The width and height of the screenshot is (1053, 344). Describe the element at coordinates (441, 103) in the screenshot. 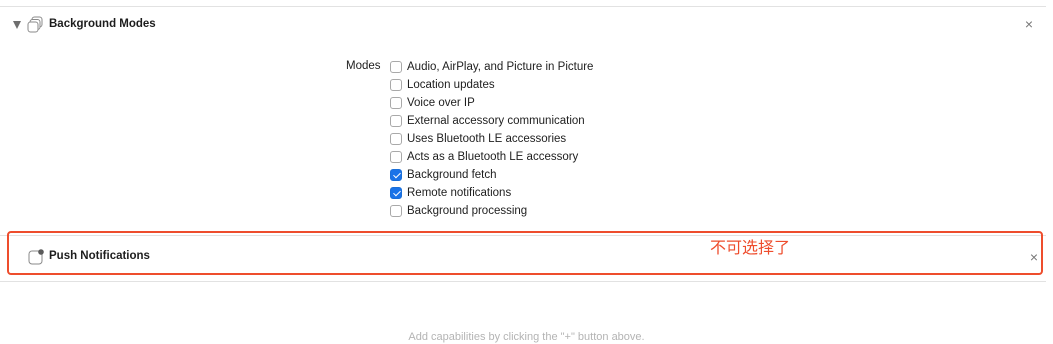

I see `mode-label: Voice over IP` at that location.